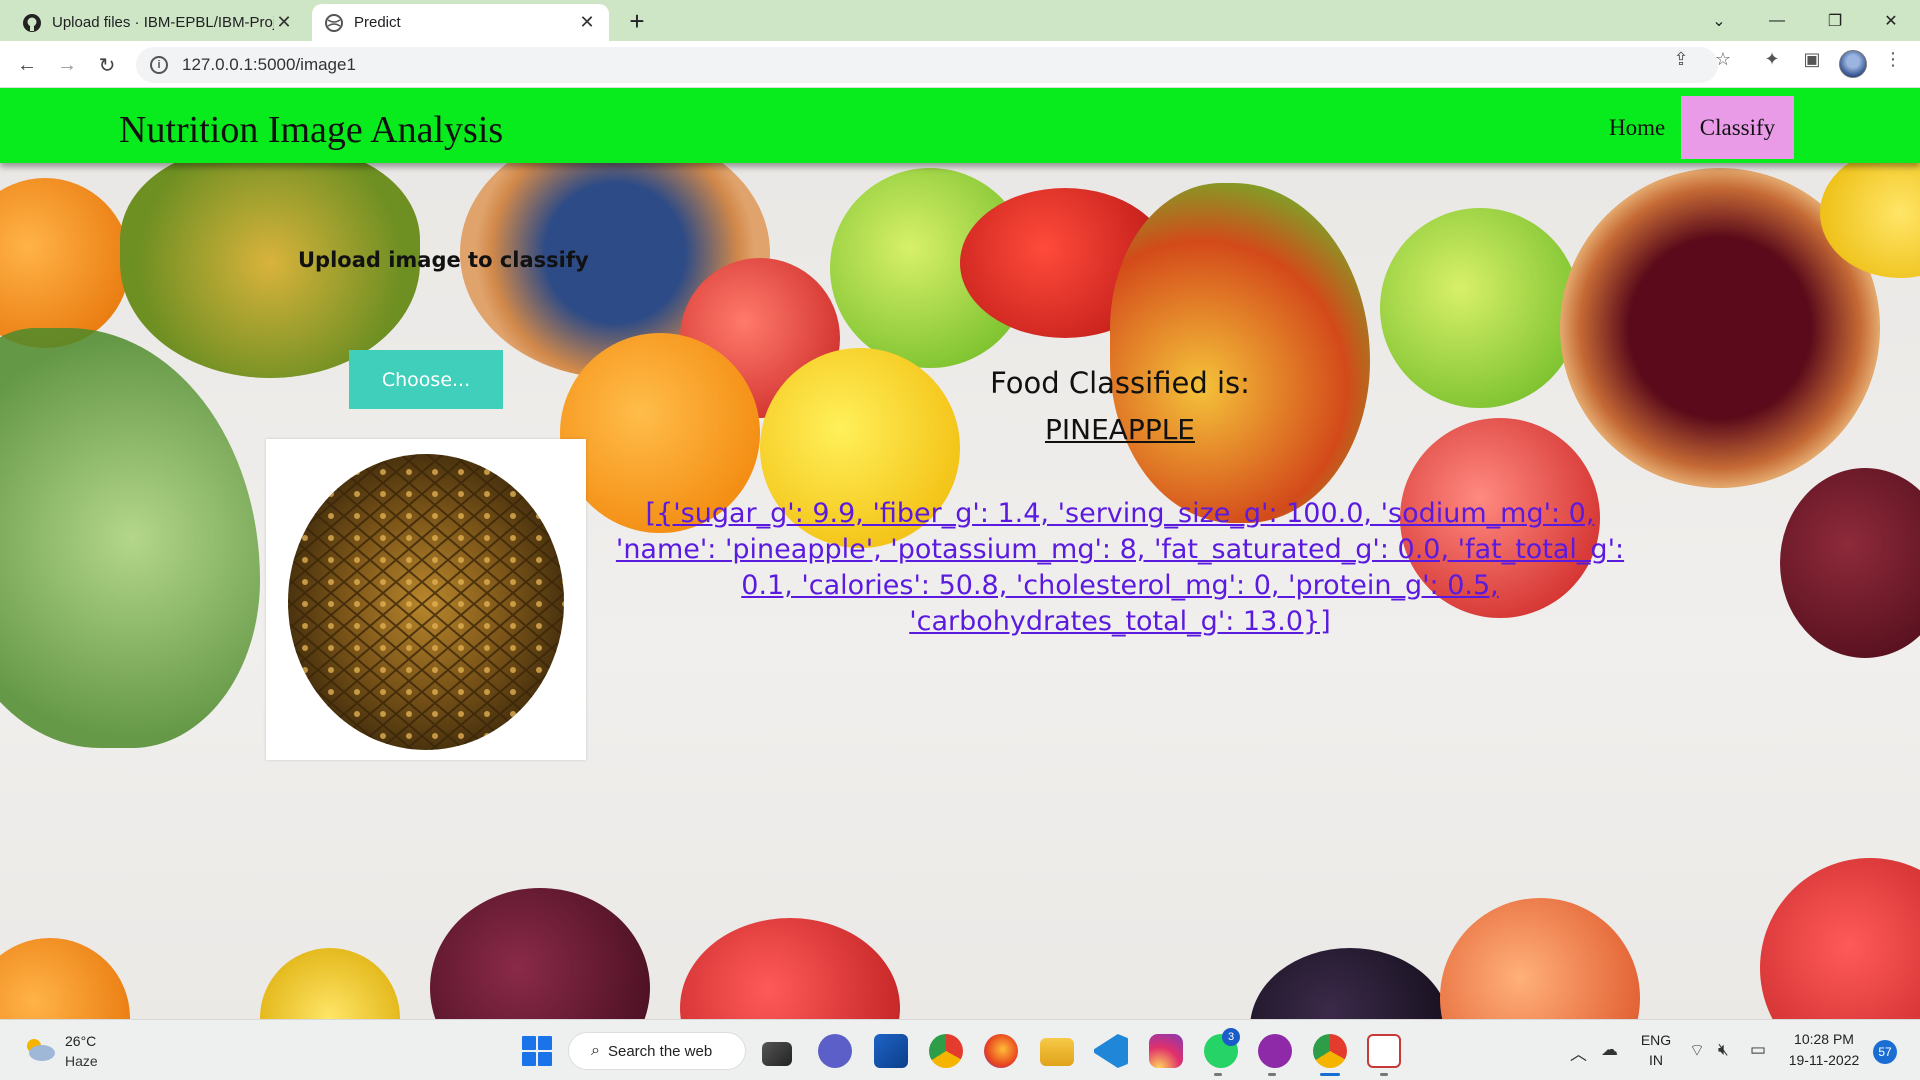  Describe the element at coordinates (1609, 1050) in the screenshot. I see `onedrive-cloud-icon: ☁` at that location.